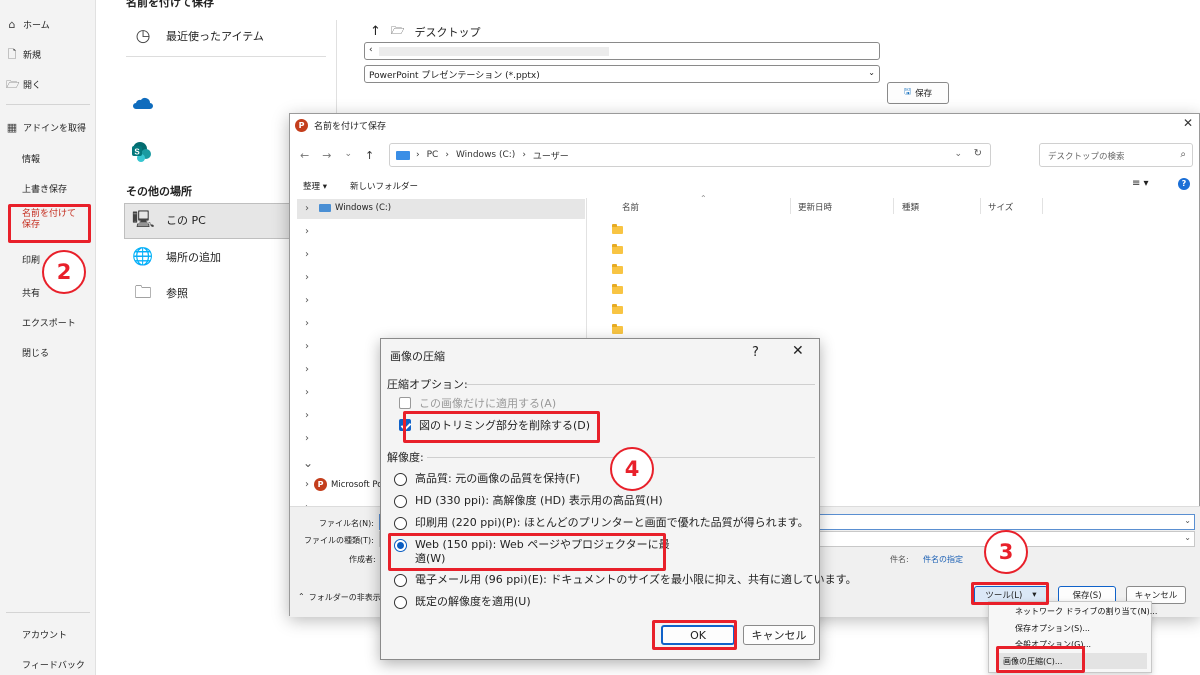 Image resolution: width=1200 pixels, height=675 pixels. What do you see at coordinates (12, 24) in the screenshot?
I see `home-icon: ⌂` at bounding box center [12, 24].